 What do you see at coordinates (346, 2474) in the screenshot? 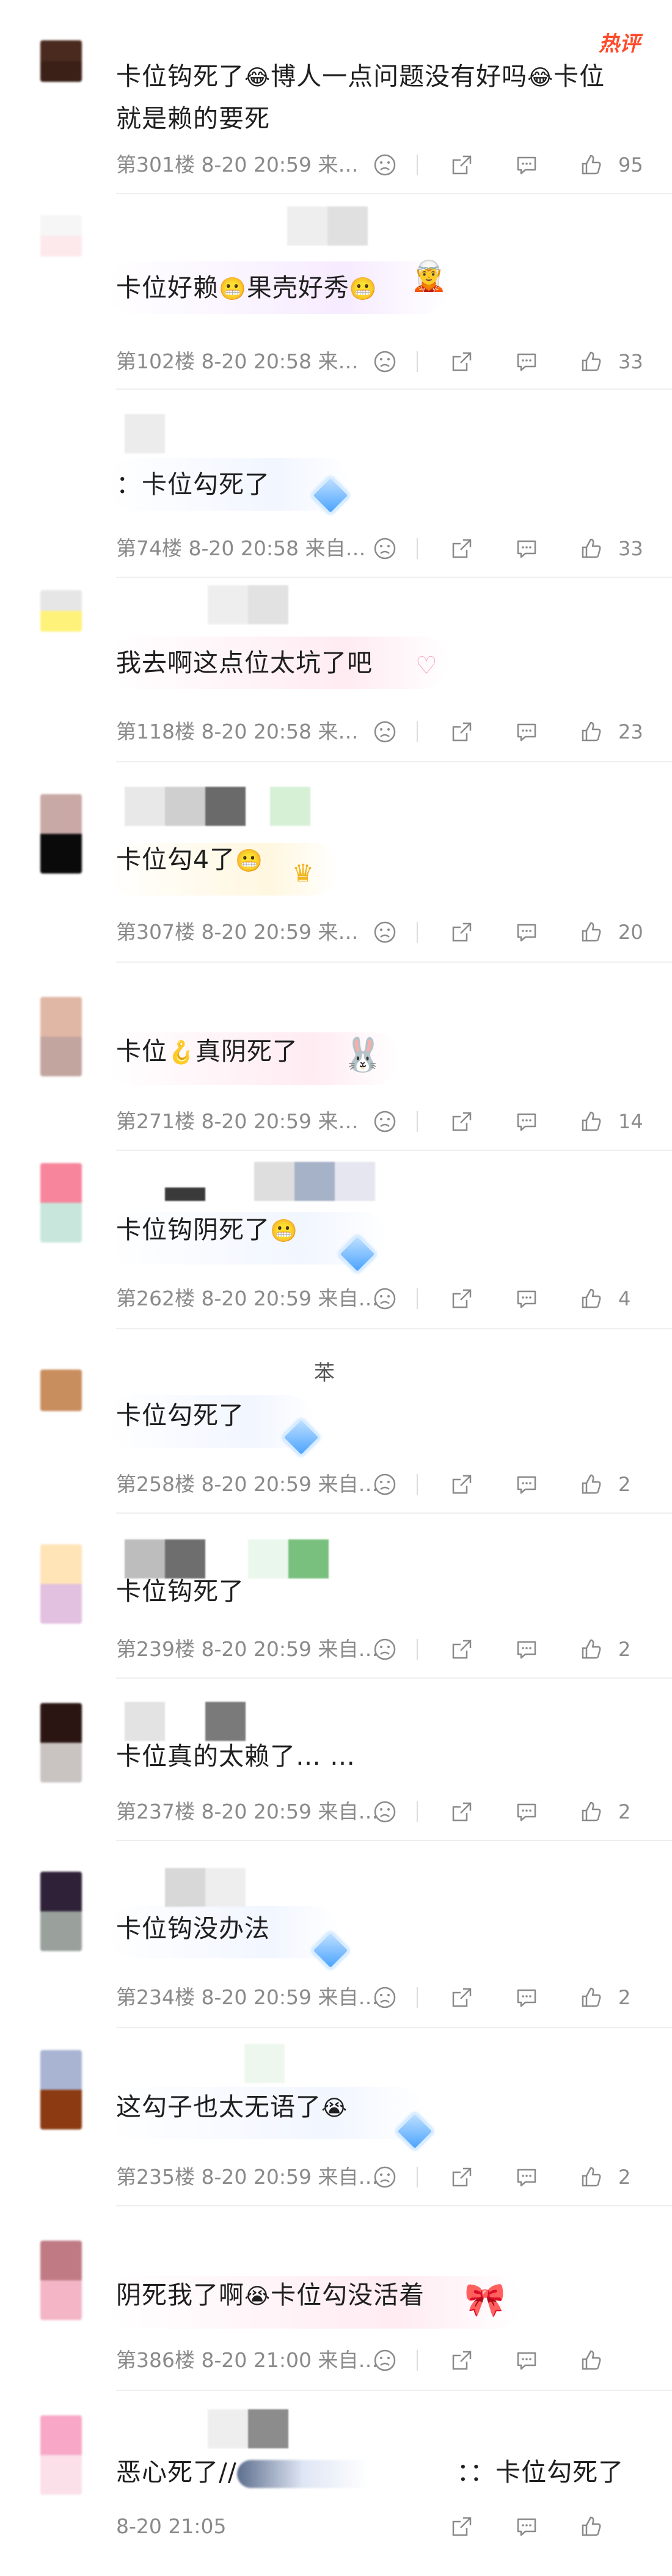
I see `mention-blurred` at bounding box center [346, 2474].